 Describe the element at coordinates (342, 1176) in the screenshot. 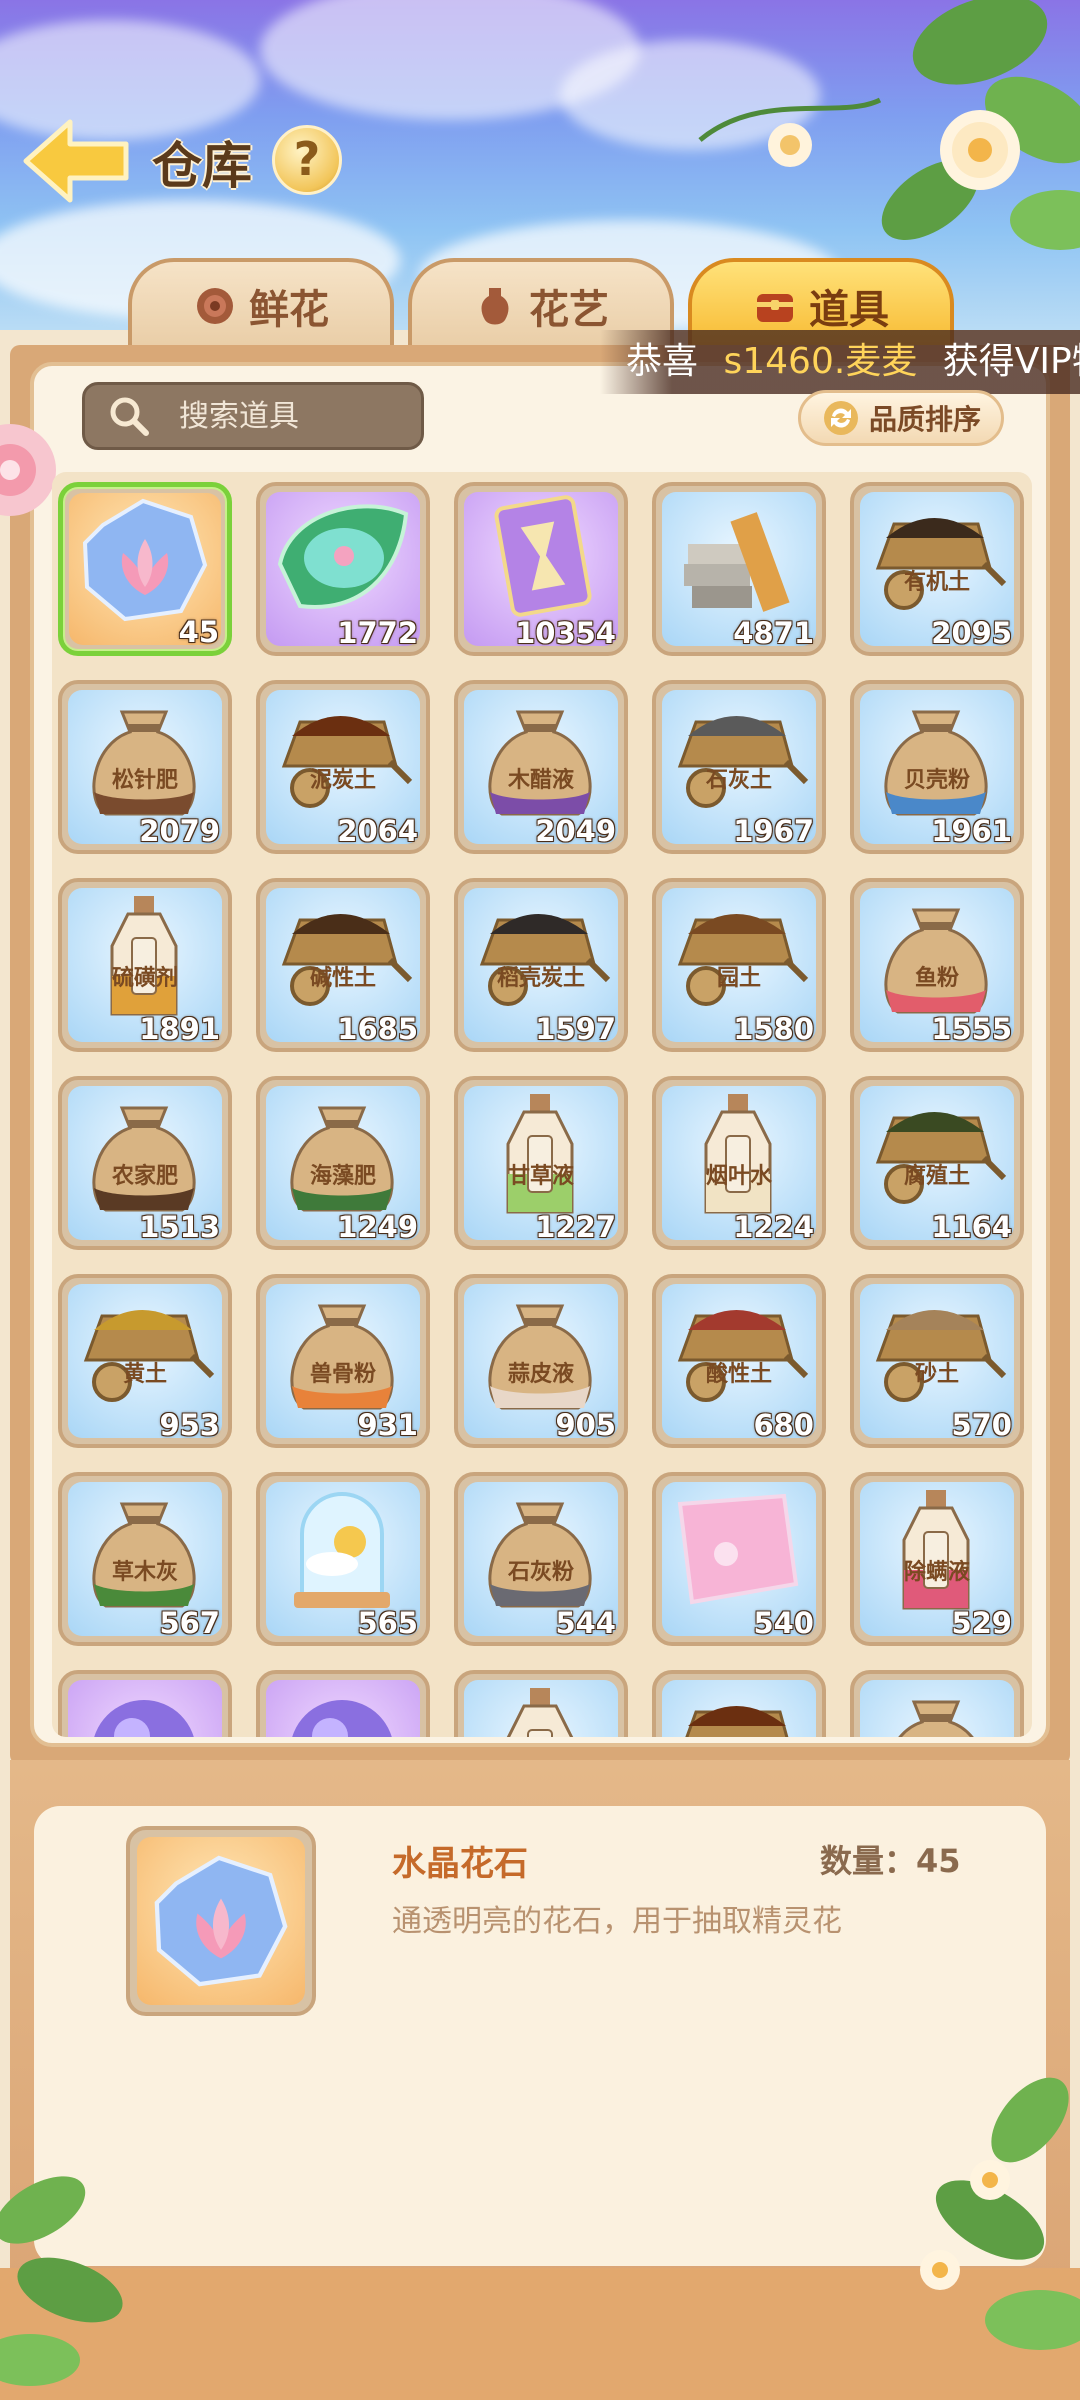

I see `item-label: 海藻肥` at that location.